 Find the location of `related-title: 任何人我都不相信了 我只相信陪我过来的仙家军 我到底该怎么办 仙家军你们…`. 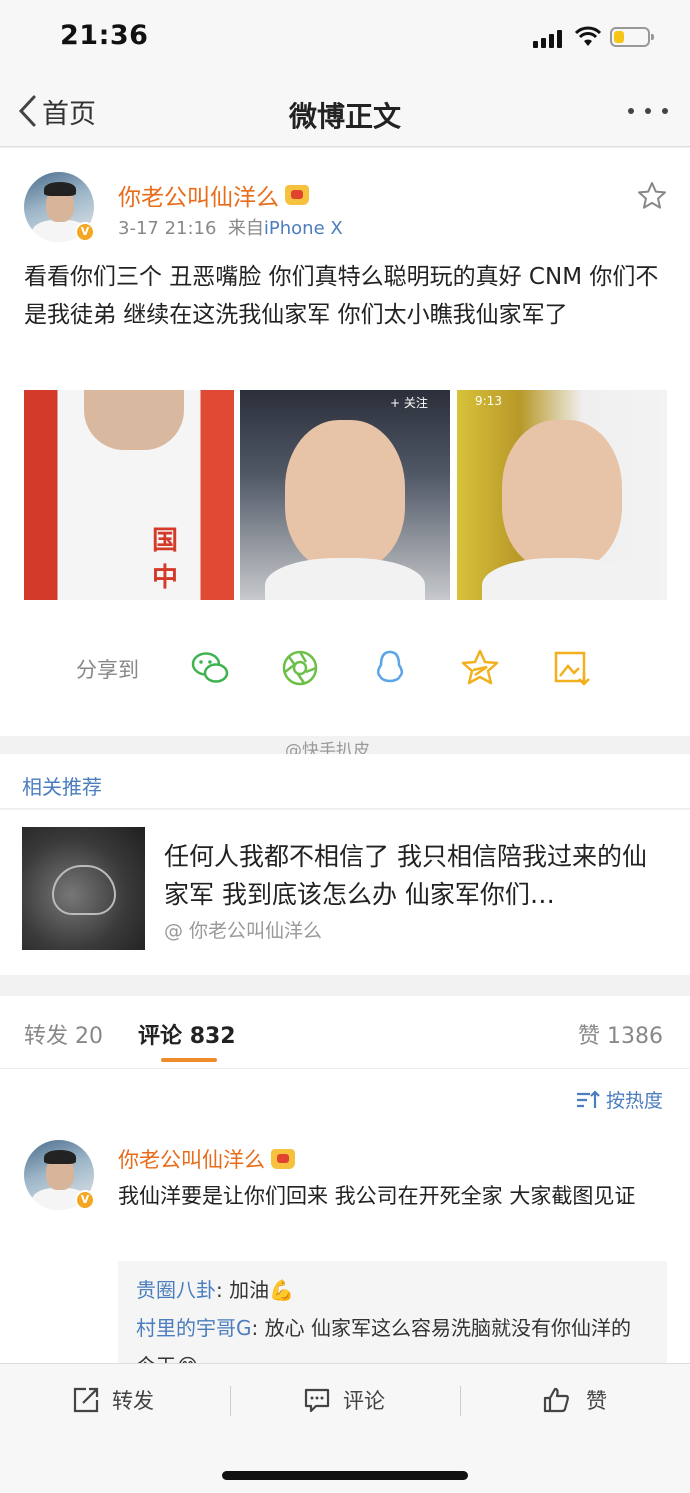

related-title: 任何人我都不相信了 我只相信陪我过来的仙家军 我到底该怎么办 仙家军你们… is located at coordinates (405, 875).